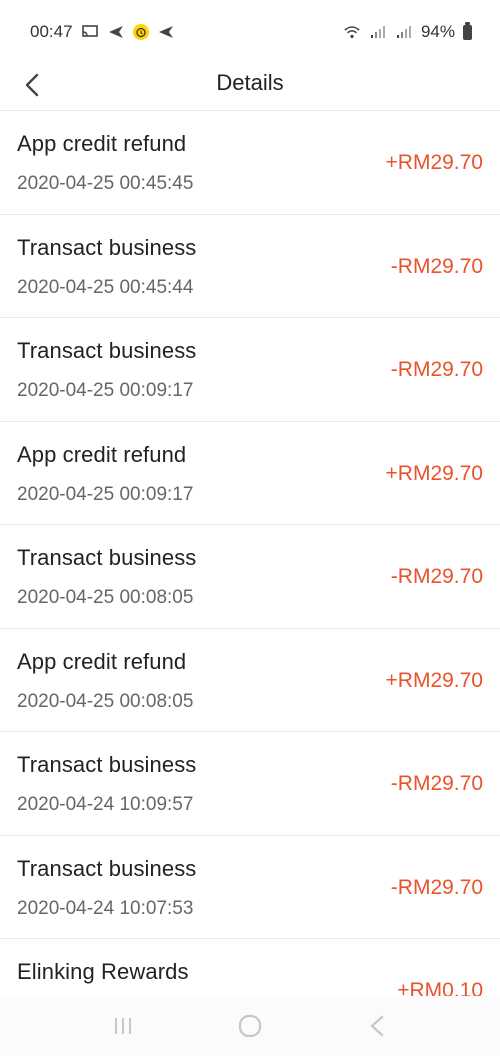 The image size is (500, 1056). Describe the element at coordinates (102, 32) in the screenshot. I see `status-left: 00:47` at that location.